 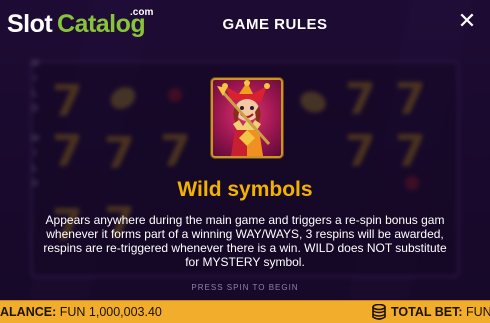 I want to click on press-spin-hint: PRESS SPIN TO BEGIN, so click(x=245, y=287).